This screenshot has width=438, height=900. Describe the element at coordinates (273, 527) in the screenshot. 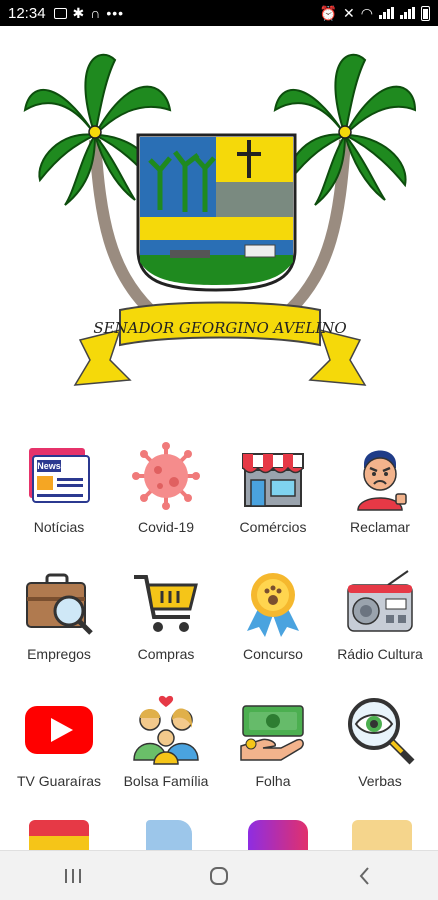

I see `tile-label: Comércios` at that location.